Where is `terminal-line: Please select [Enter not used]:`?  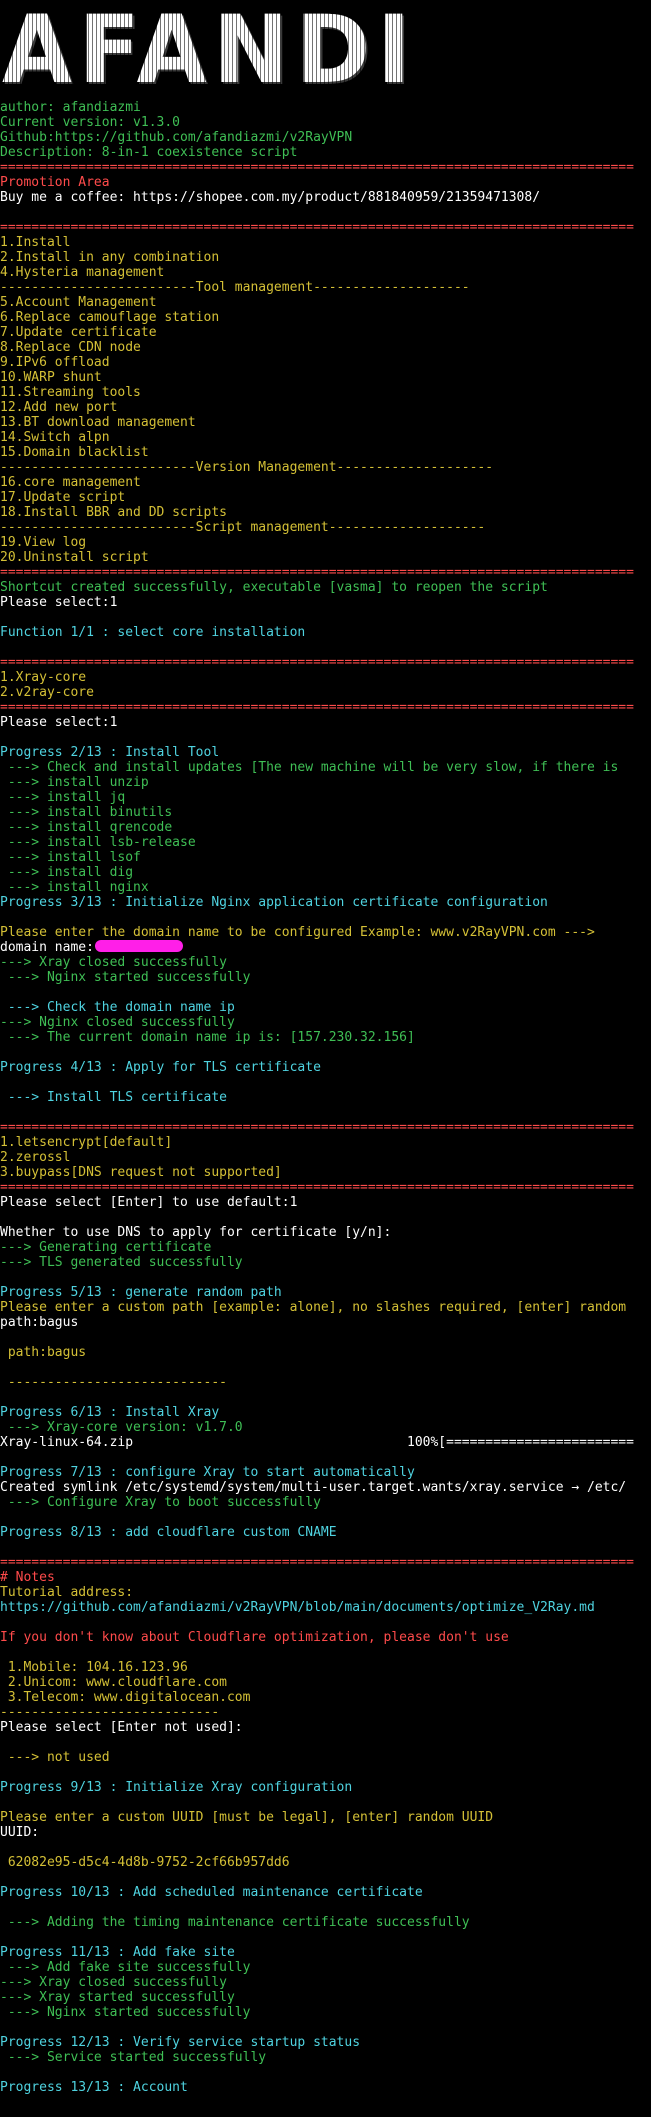
terminal-line: Please select [Enter not used]: is located at coordinates (325, 1727).